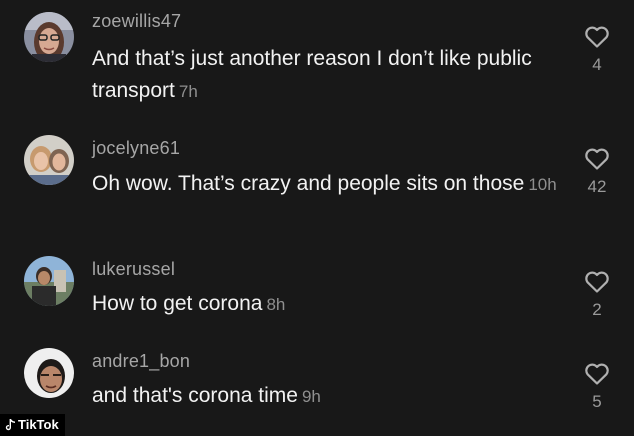 This screenshot has width=634, height=436. What do you see at coordinates (597, 387) in the screenshot?
I see `like-button: 5` at bounding box center [597, 387].